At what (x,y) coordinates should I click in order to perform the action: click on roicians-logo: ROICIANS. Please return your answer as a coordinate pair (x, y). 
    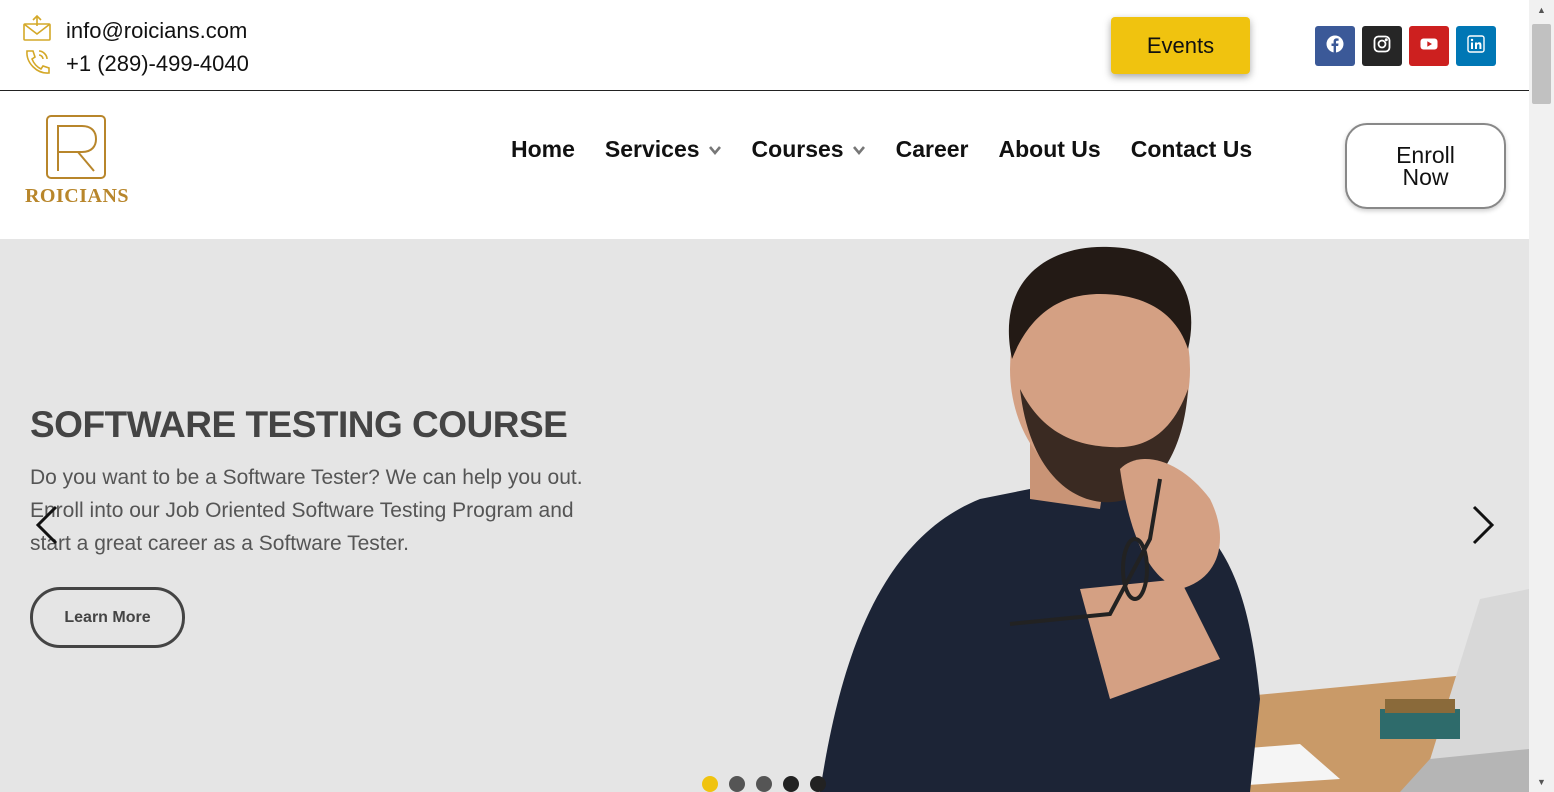
    Looking at the image, I should click on (77, 161).